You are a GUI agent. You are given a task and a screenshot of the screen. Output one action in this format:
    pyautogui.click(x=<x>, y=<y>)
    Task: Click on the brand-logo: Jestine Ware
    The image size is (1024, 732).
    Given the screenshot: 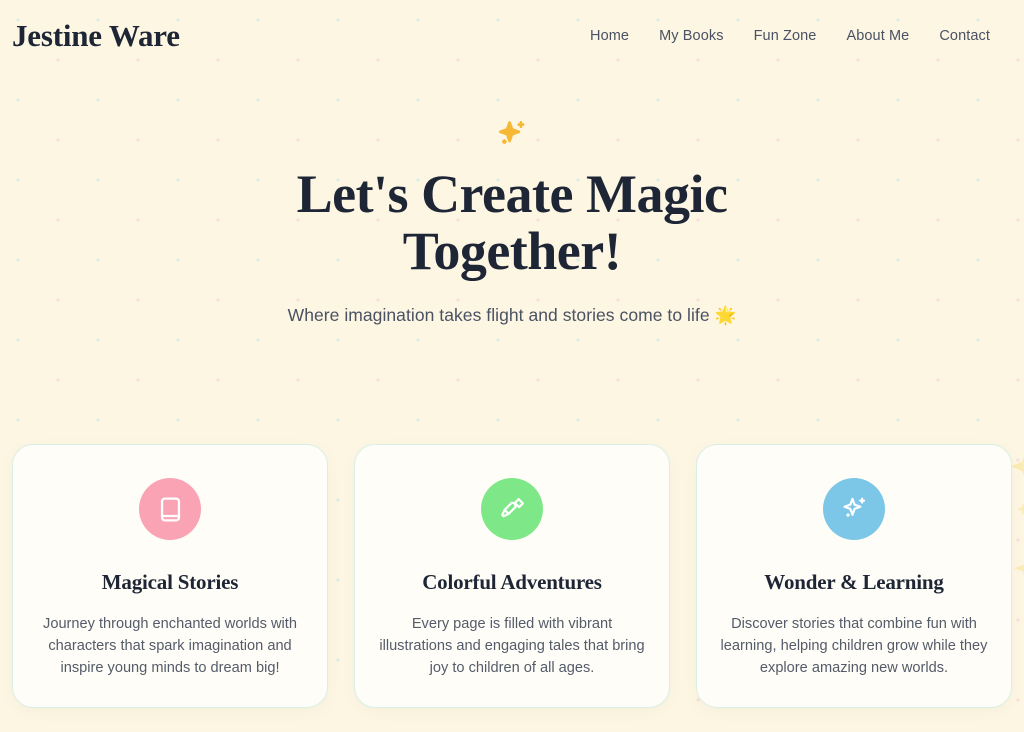 What is the action you would take?
    pyautogui.click(x=96, y=36)
    